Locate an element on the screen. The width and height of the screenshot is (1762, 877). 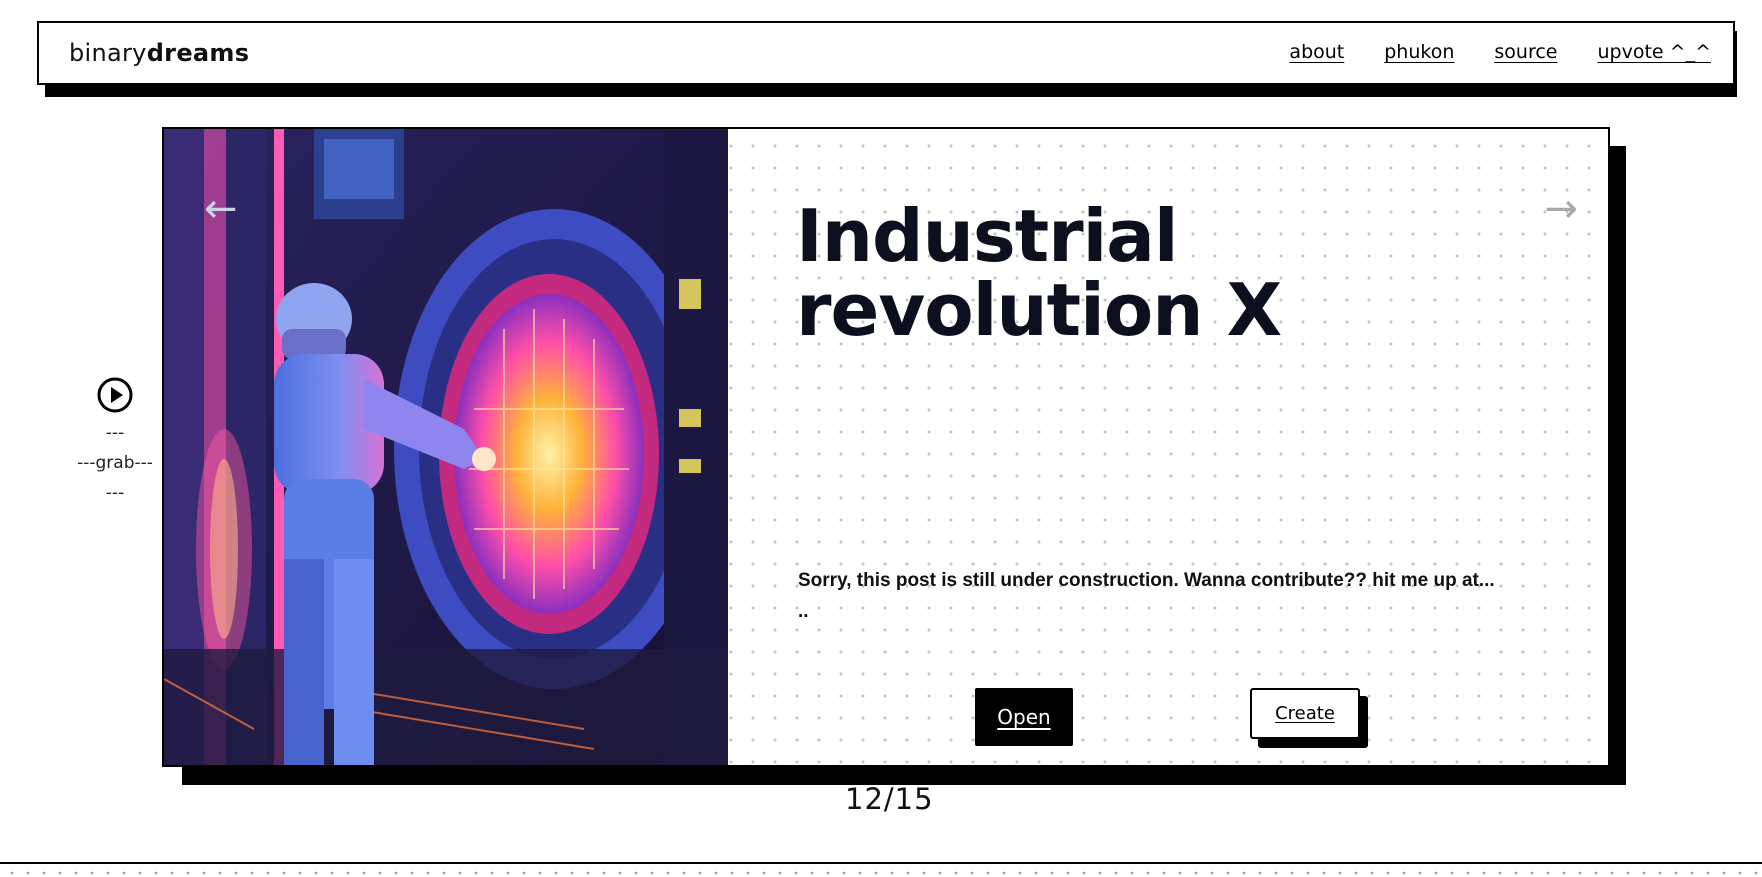
nav-link-about: about is located at coordinates (1316, 52).